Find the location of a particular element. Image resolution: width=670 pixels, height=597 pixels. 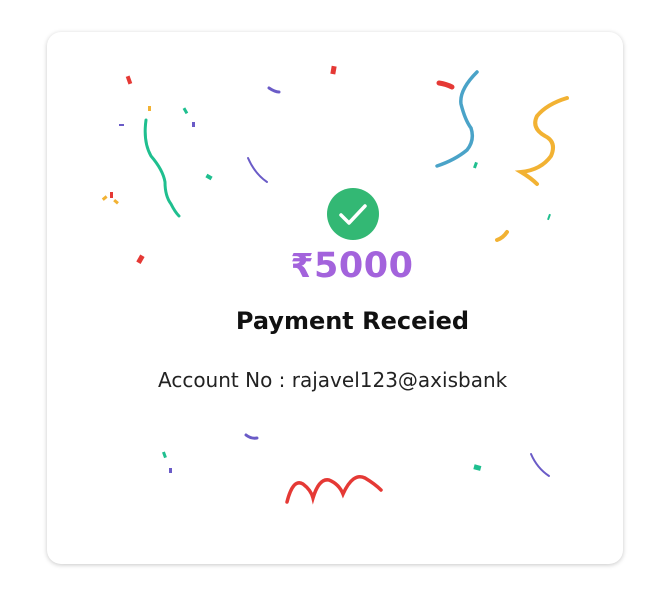

status-title: Payment Receied is located at coordinates (352, 321).